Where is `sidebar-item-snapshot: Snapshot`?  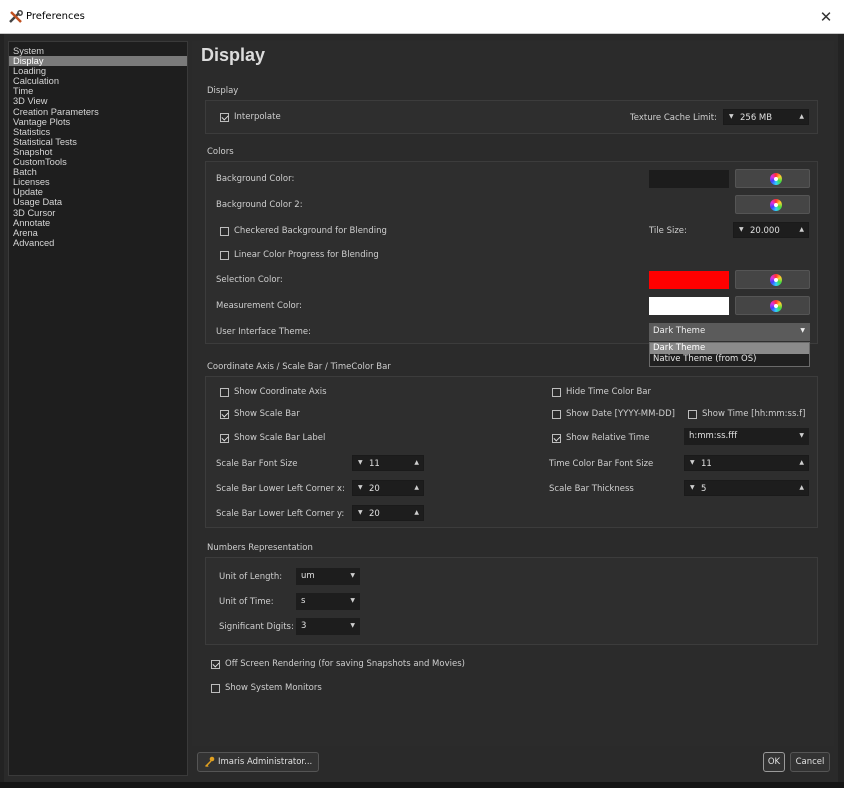 sidebar-item-snapshot: Snapshot is located at coordinates (98, 152).